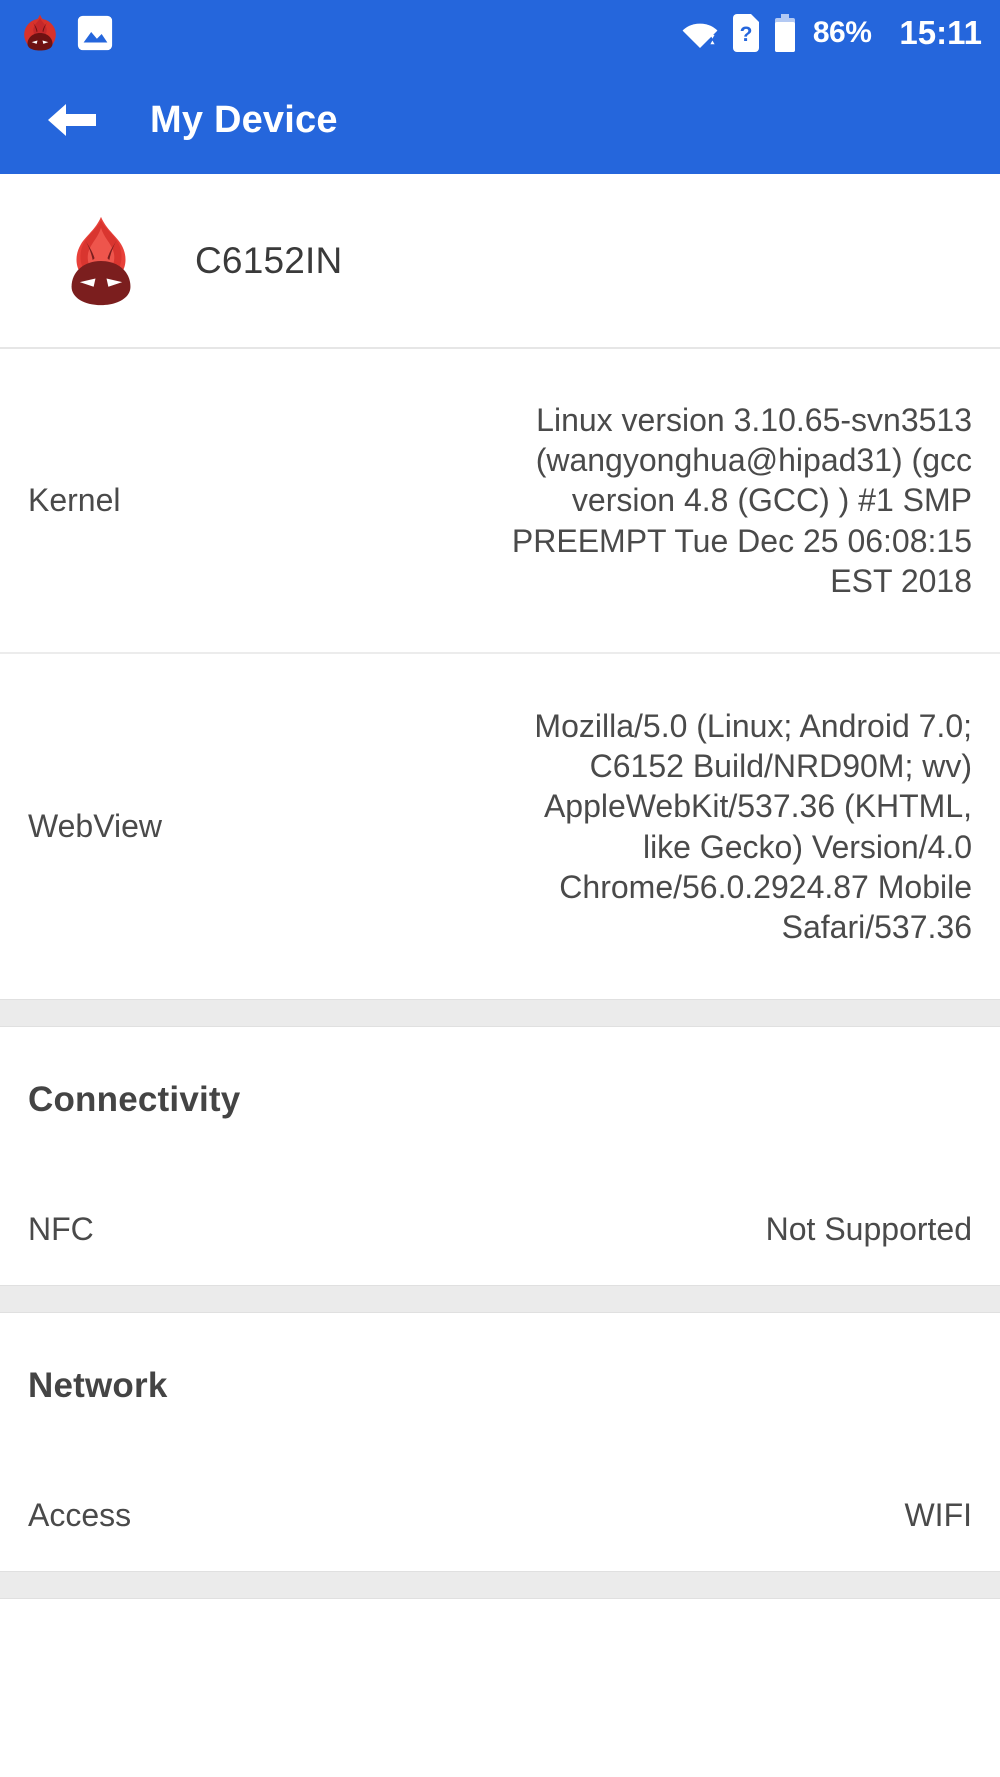 This screenshot has height=1777, width=1000. I want to click on back-arrow-icon, so click(72, 120).